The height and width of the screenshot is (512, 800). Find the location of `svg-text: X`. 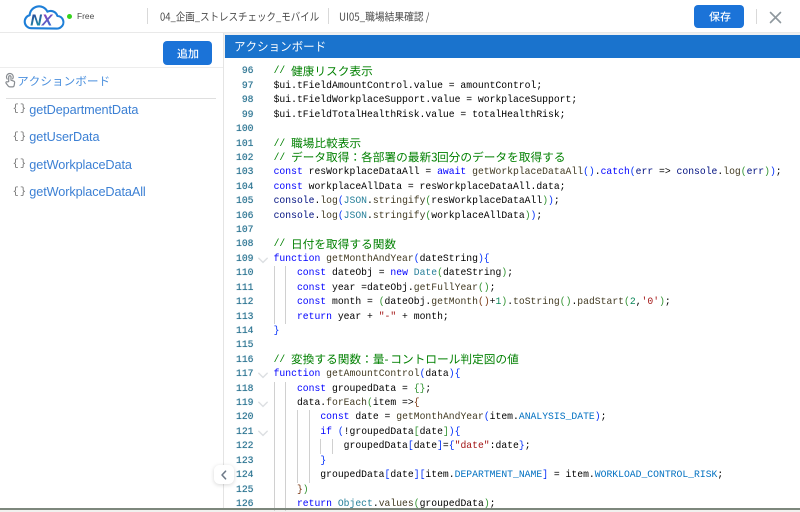

svg-text: X is located at coordinates (47, 21).